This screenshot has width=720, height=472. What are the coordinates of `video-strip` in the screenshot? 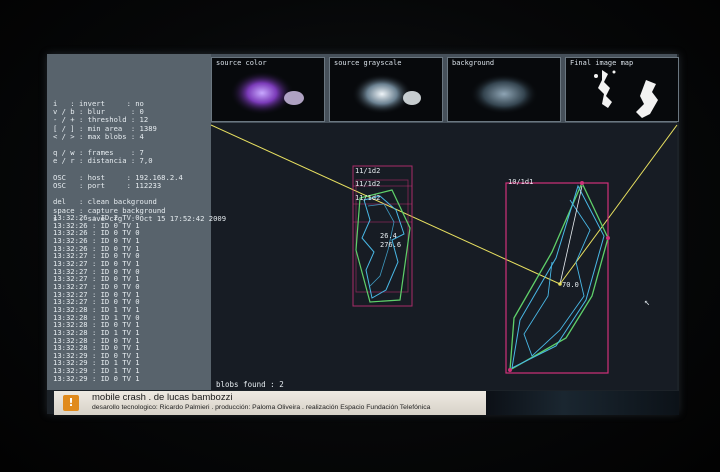 It's located at (582, 403).